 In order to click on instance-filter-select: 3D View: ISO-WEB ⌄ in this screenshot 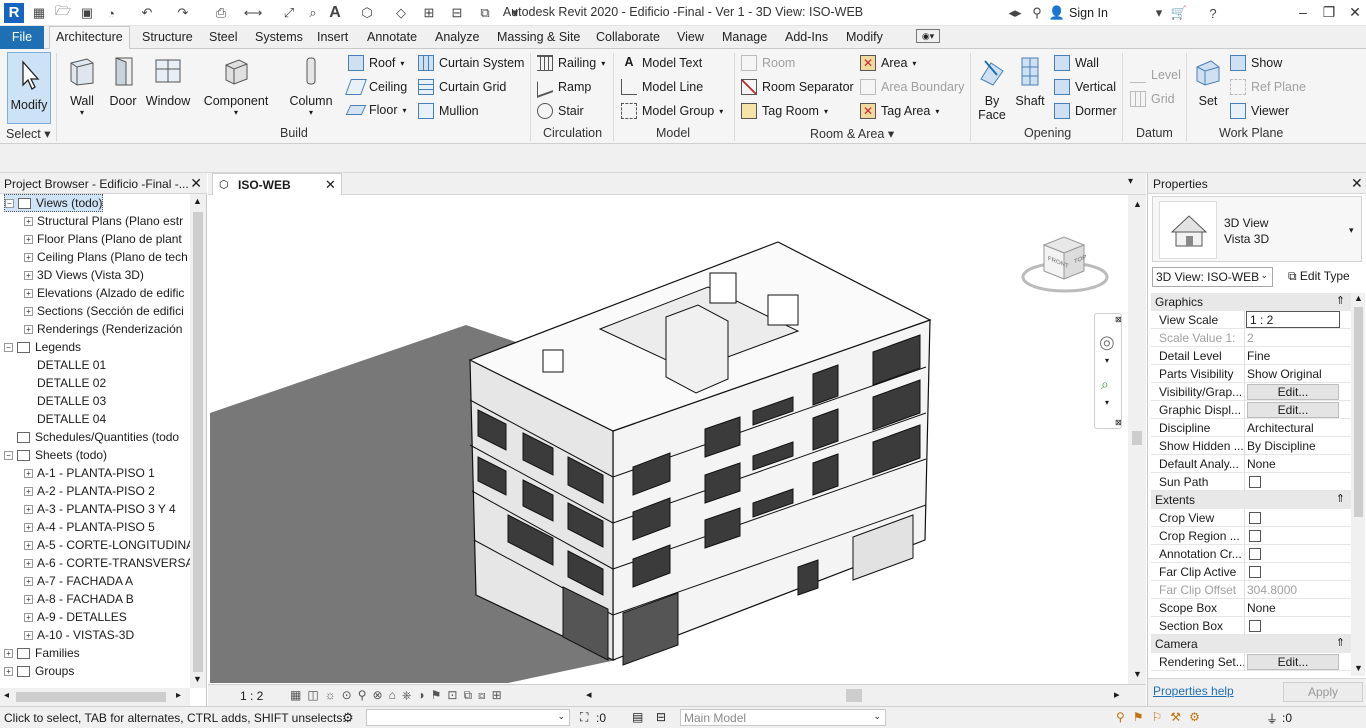, I will do `click(1212, 277)`.